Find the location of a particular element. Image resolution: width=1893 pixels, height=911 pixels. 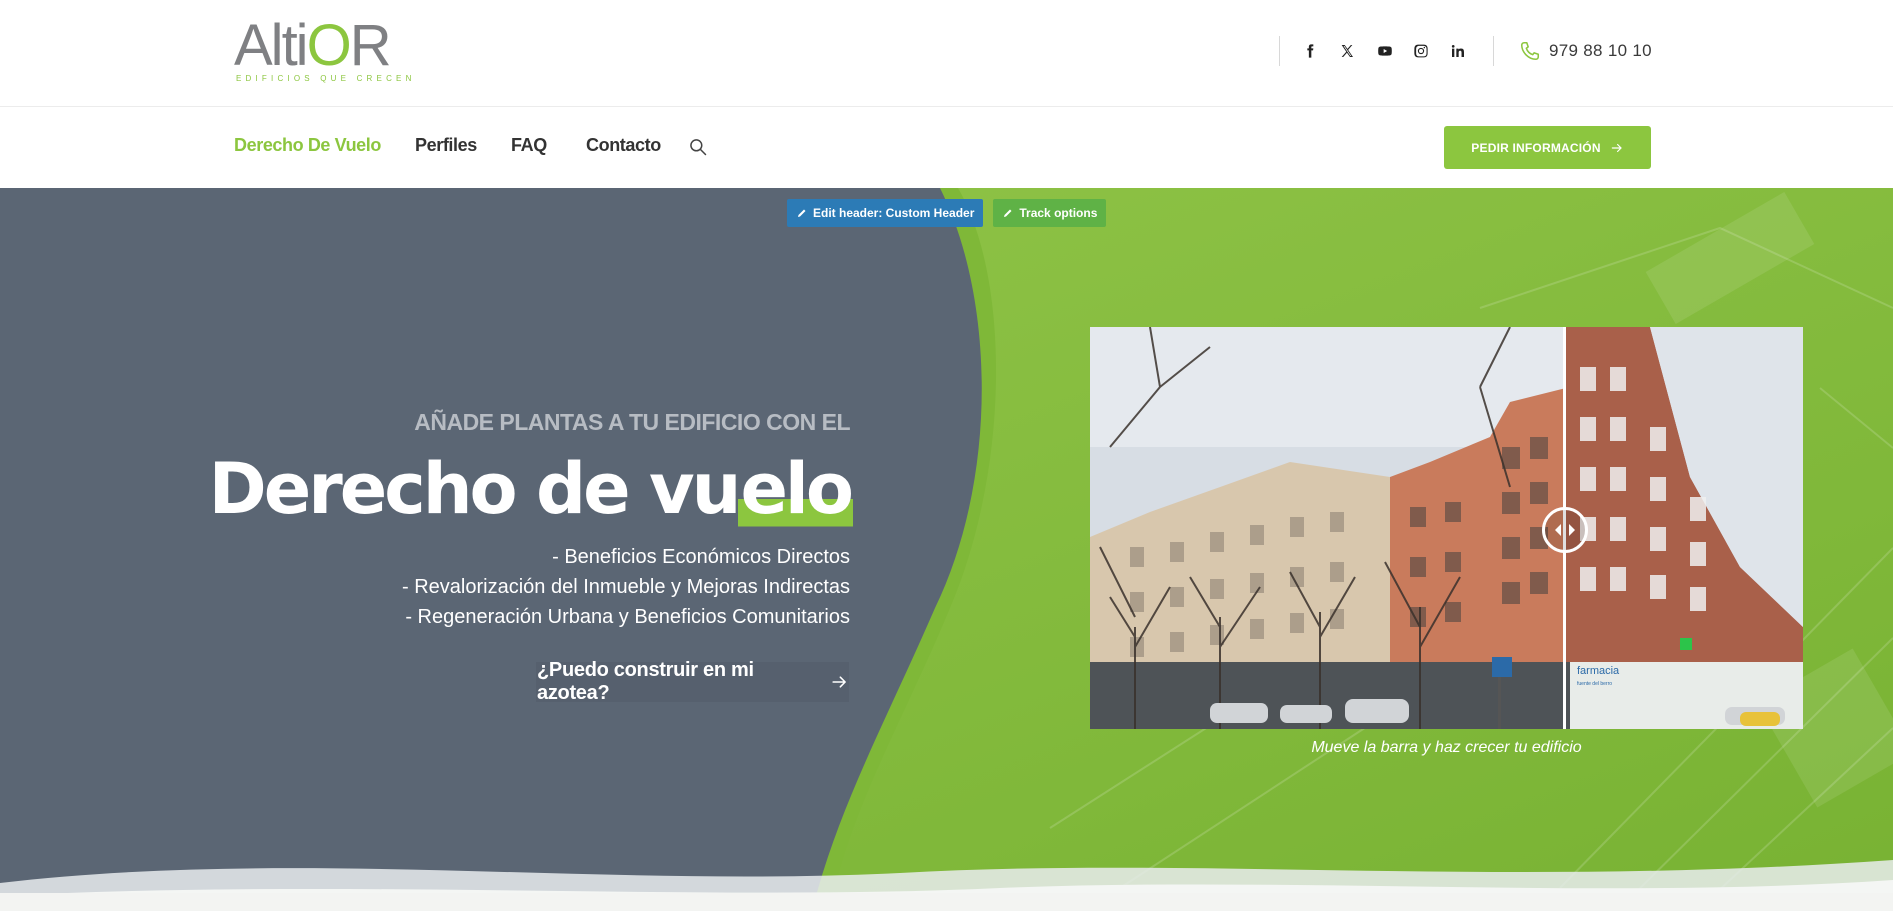

edit-header-label: Edit header: Custom Header is located at coordinates (894, 213).